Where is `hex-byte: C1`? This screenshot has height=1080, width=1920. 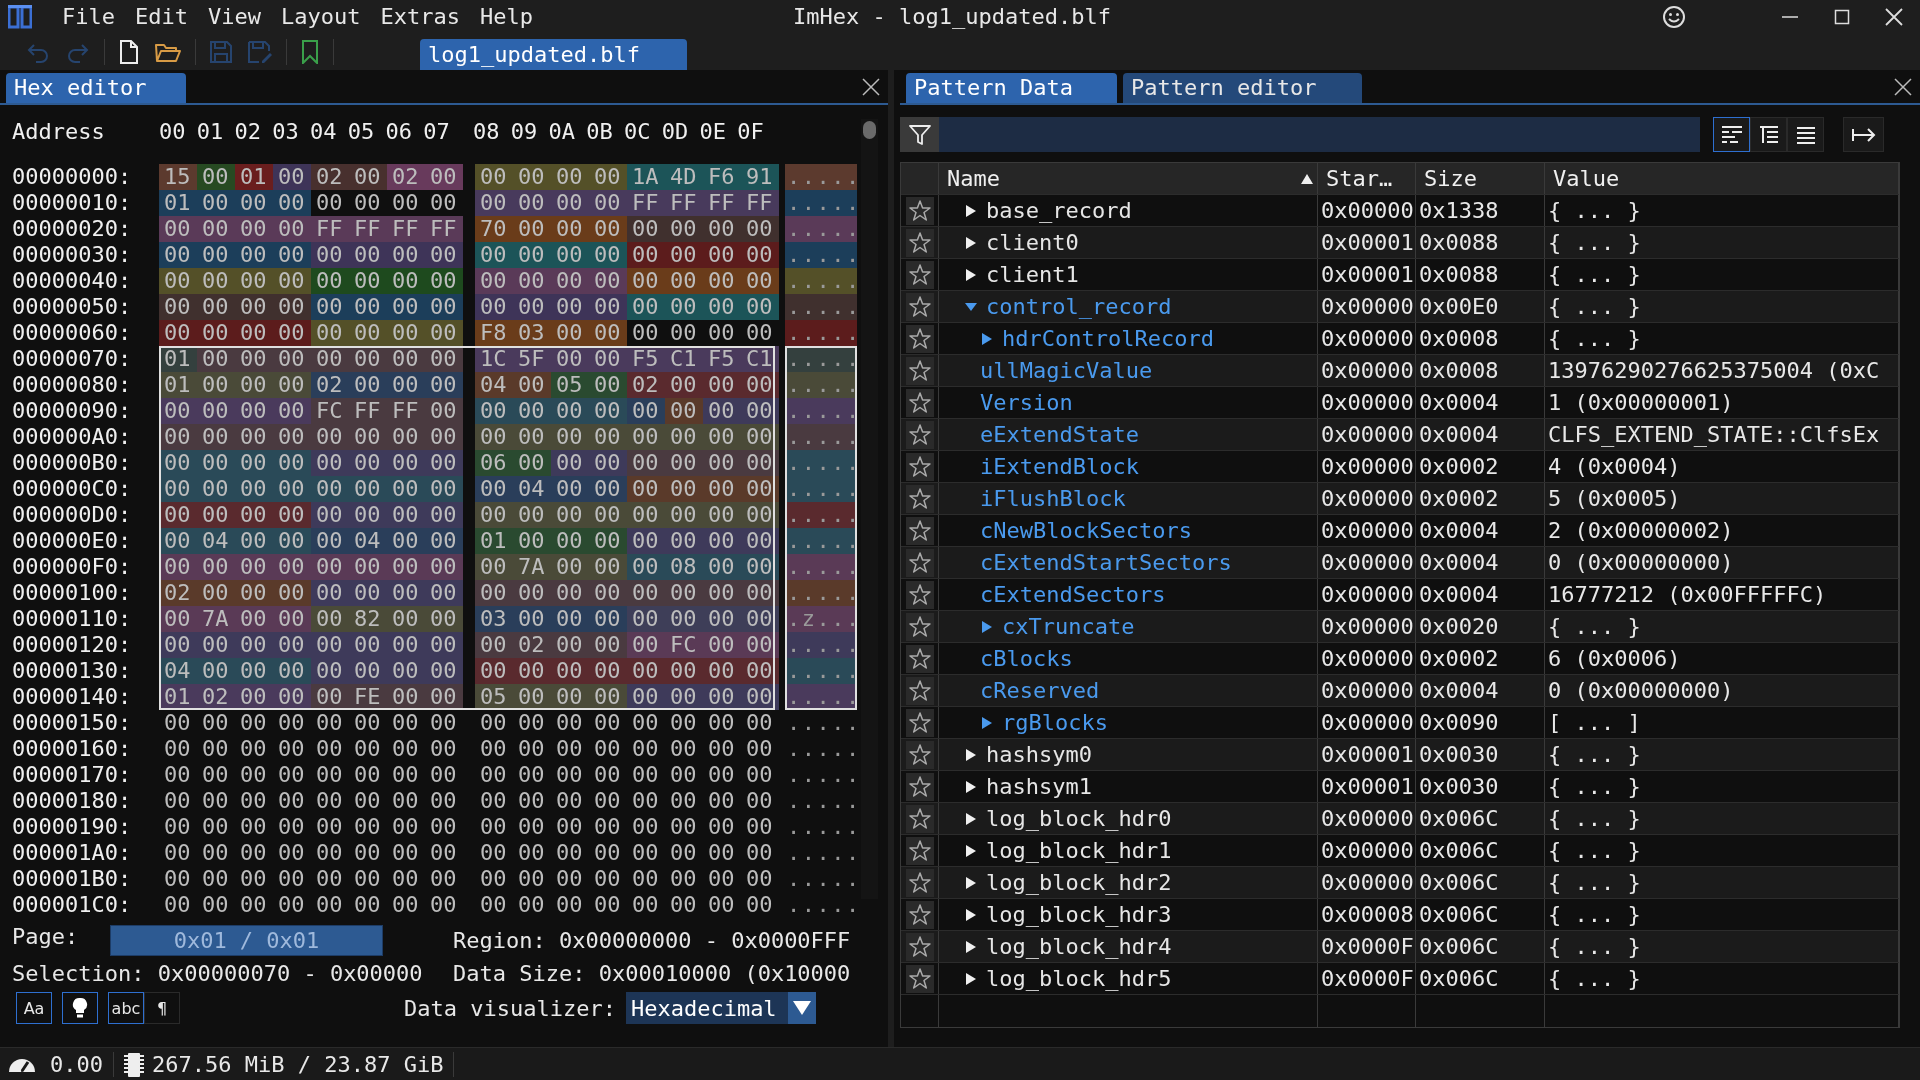
hex-byte: C1 is located at coordinates (684, 359).